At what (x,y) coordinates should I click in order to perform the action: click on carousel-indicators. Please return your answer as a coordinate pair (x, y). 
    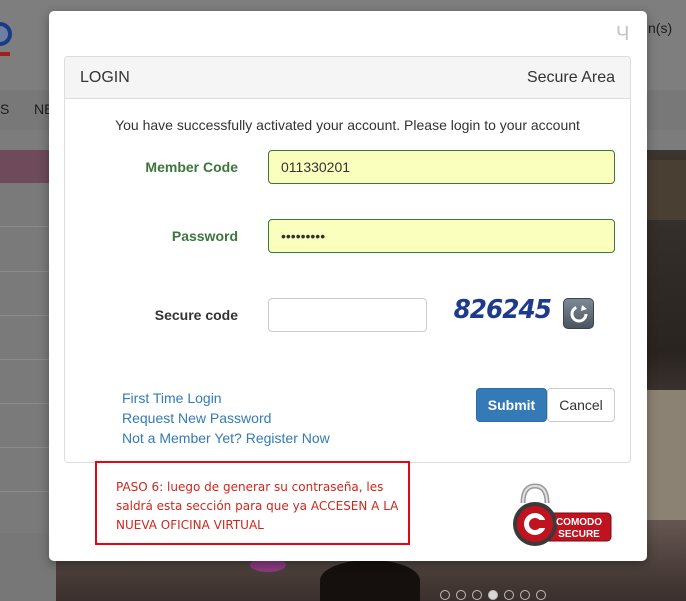
    Looking at the image, I should click on (493, 595).